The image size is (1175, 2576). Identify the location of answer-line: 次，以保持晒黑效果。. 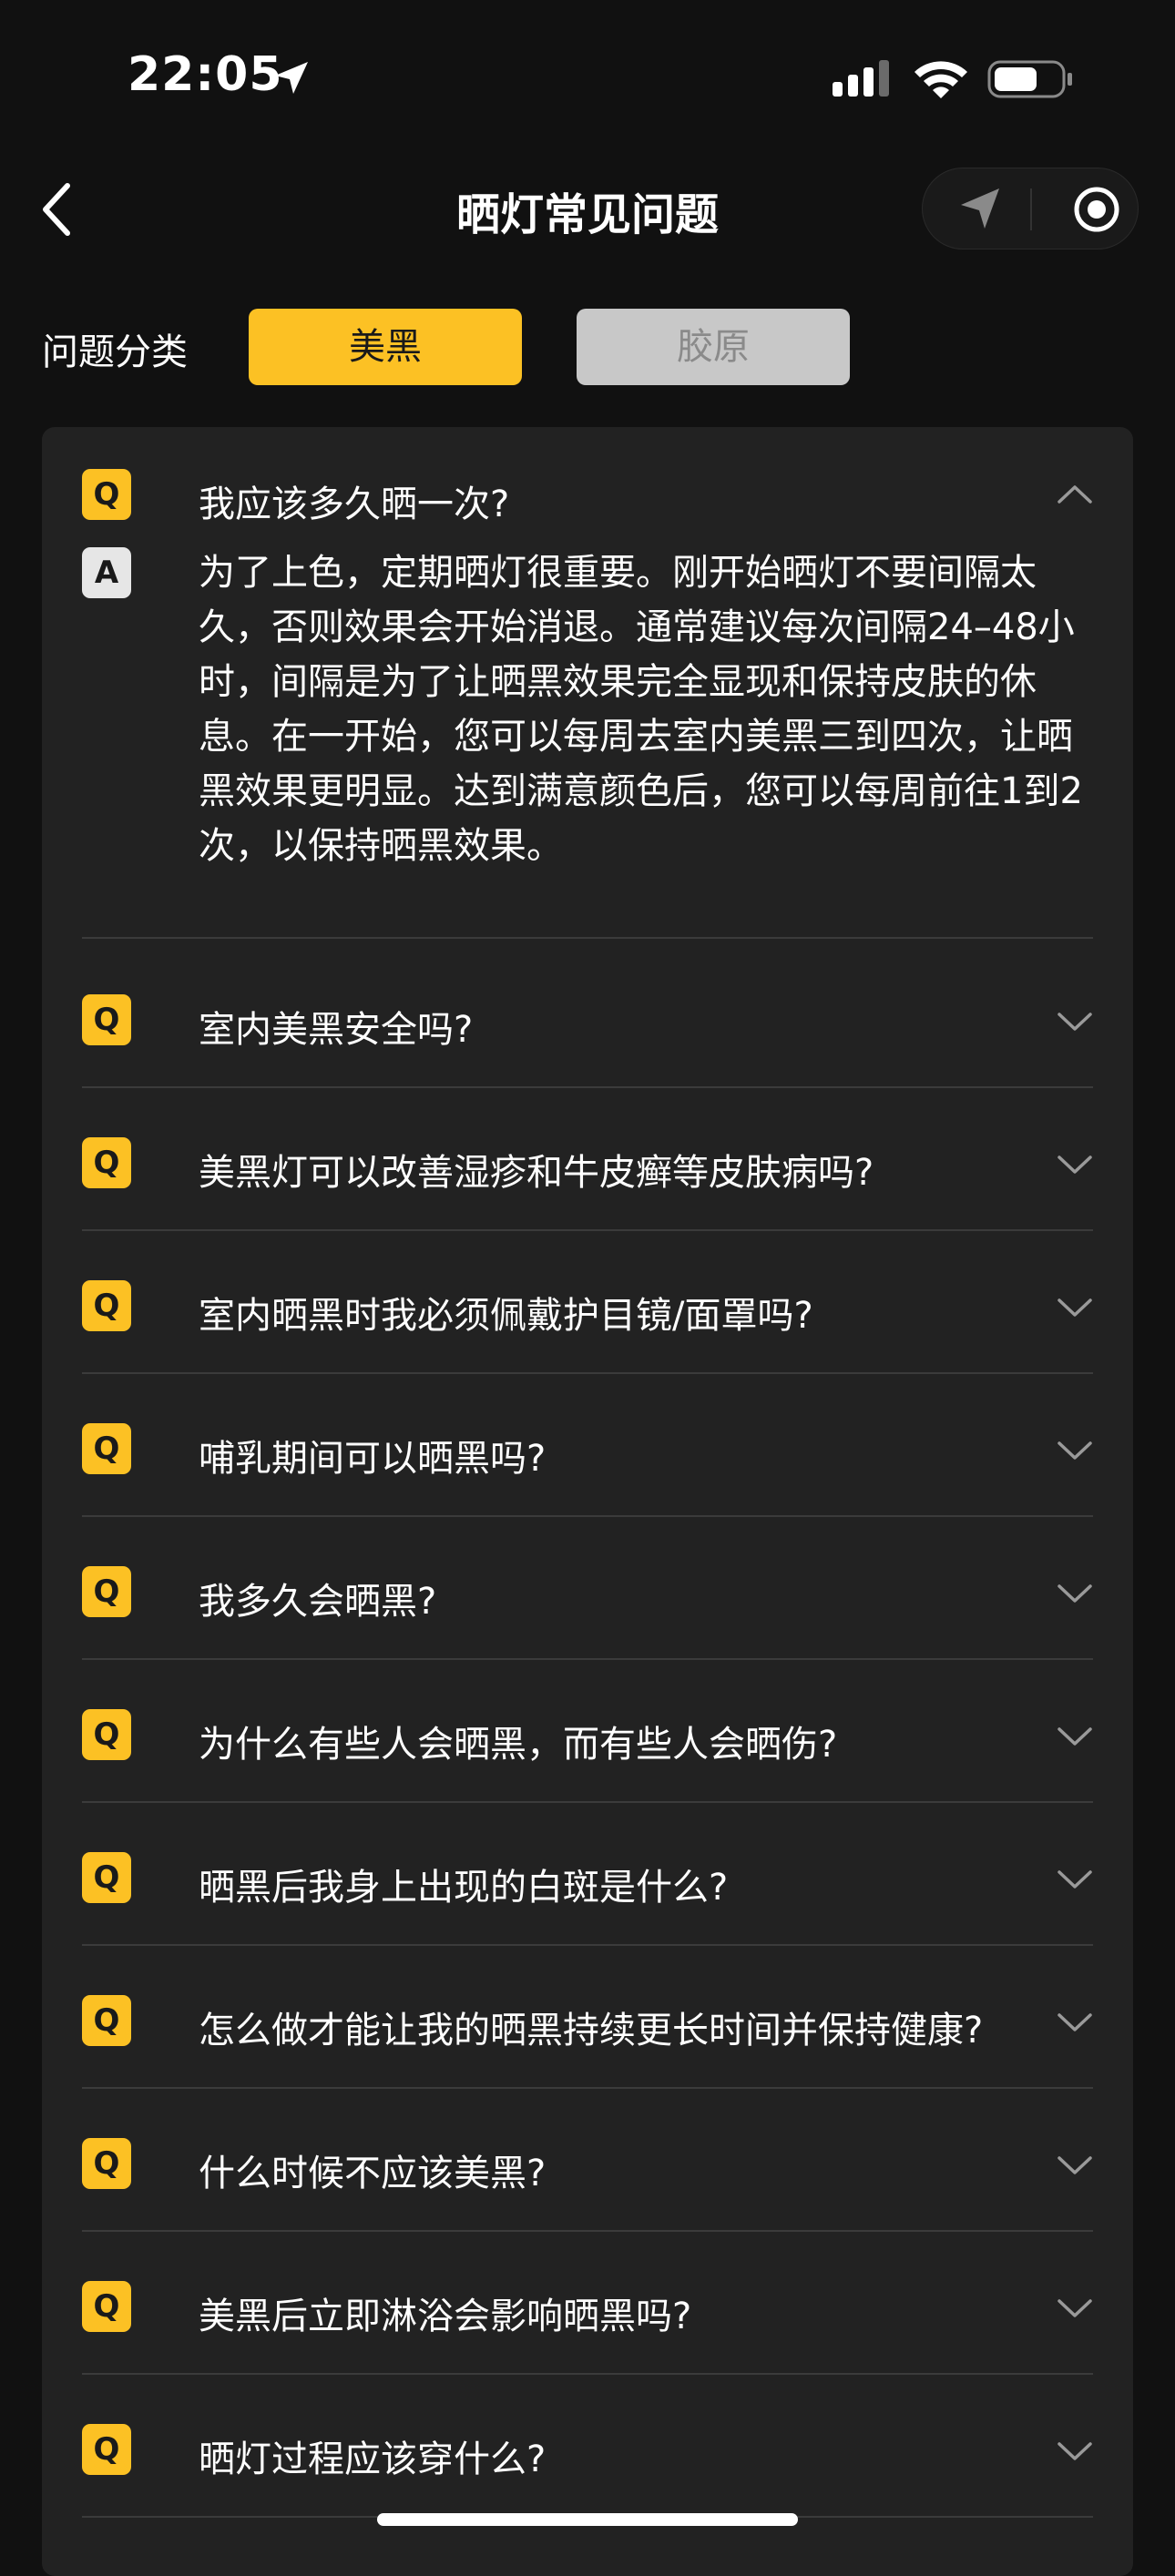
(381, 846).